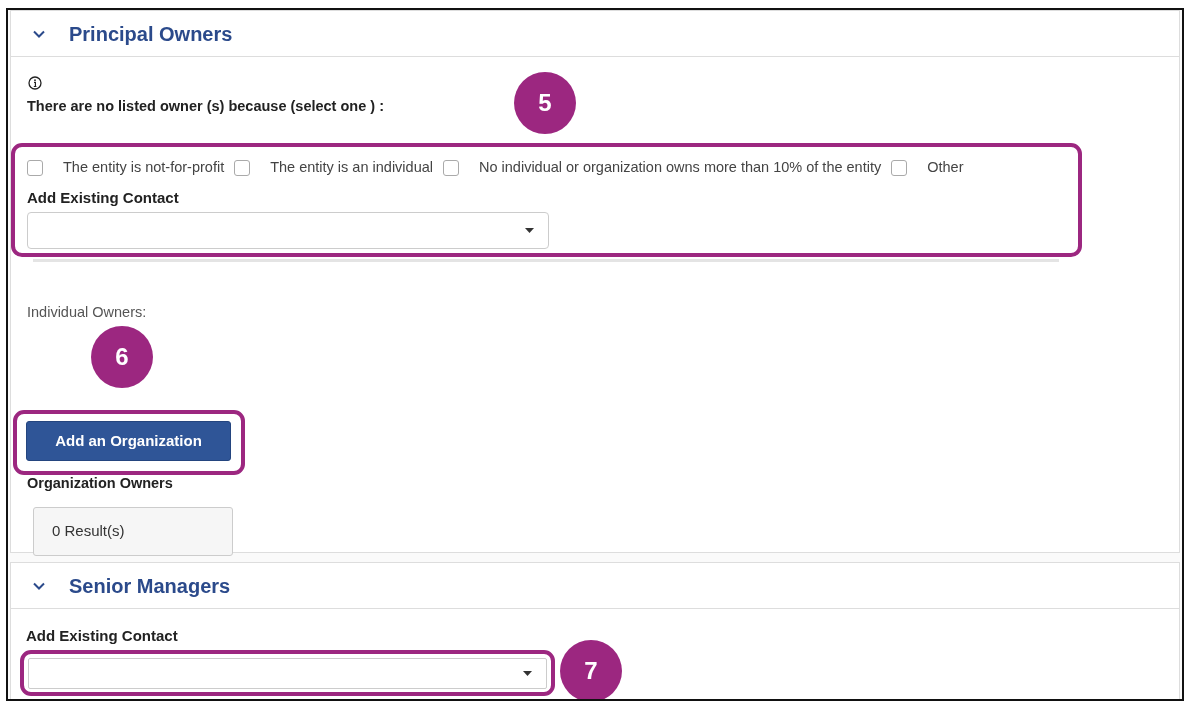 The image size is (1188, 705). What do you see at coordinates (128, 441) in the screenshot?
I see `add-organization-button: Add an Organization` at bounding box center [128, 441].